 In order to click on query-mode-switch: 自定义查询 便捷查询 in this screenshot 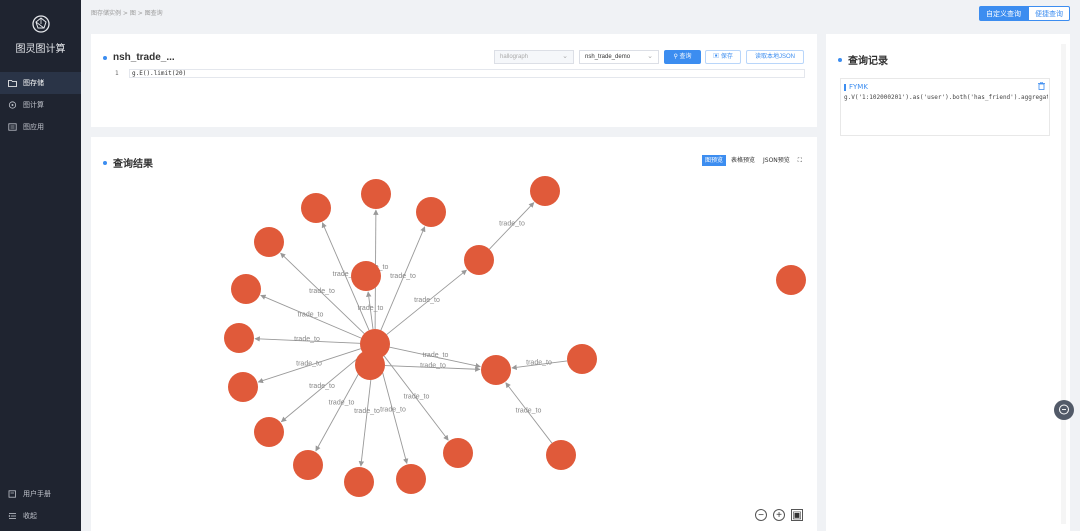, I will do `click(1024, 13)`.